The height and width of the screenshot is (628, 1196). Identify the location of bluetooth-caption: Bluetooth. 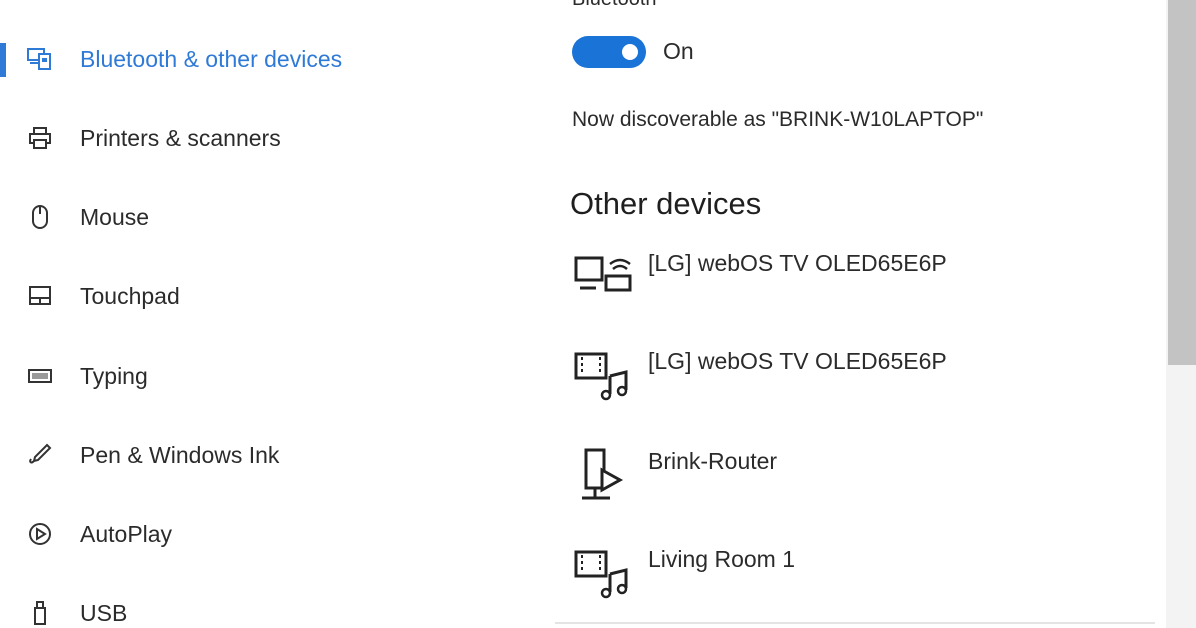
(614, 5).